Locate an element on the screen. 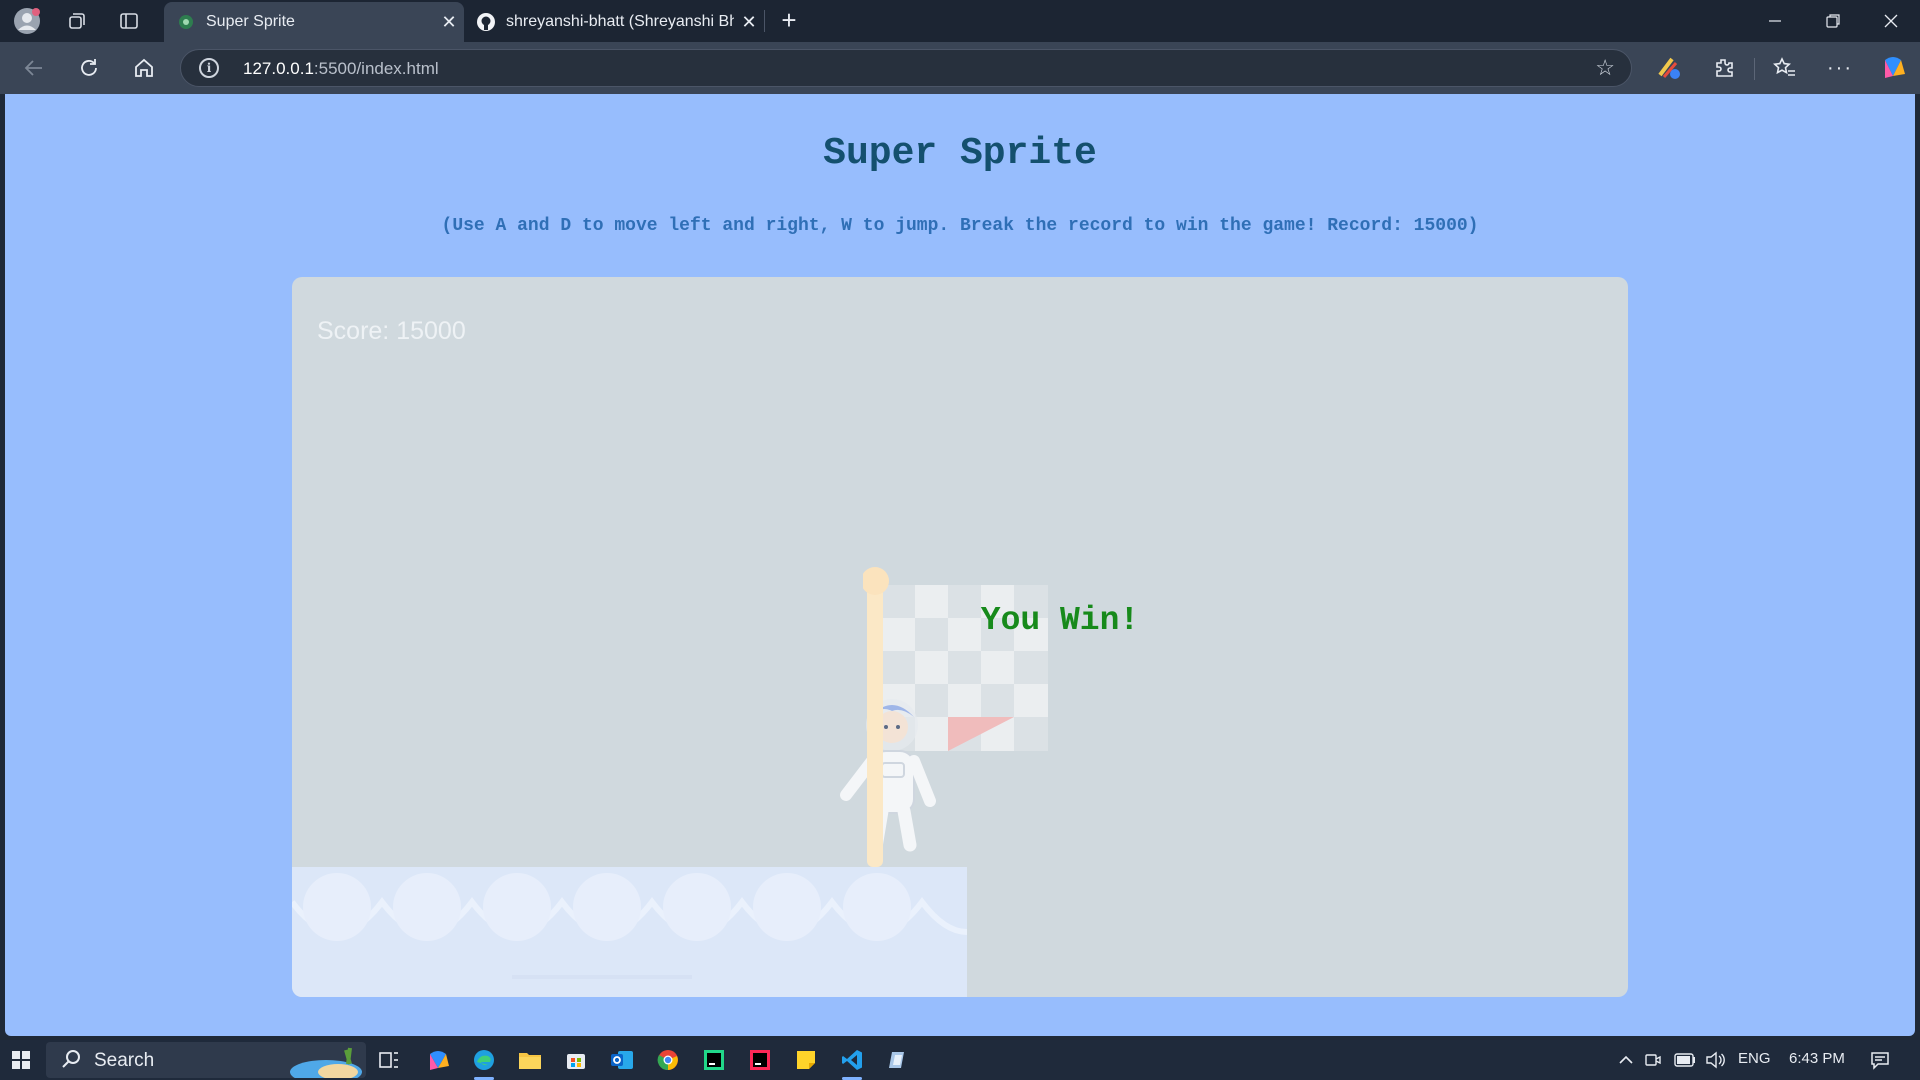 The height and width of the screenshot is (1080, 1920). copilot-icon is located at coordinates (1893, 68).